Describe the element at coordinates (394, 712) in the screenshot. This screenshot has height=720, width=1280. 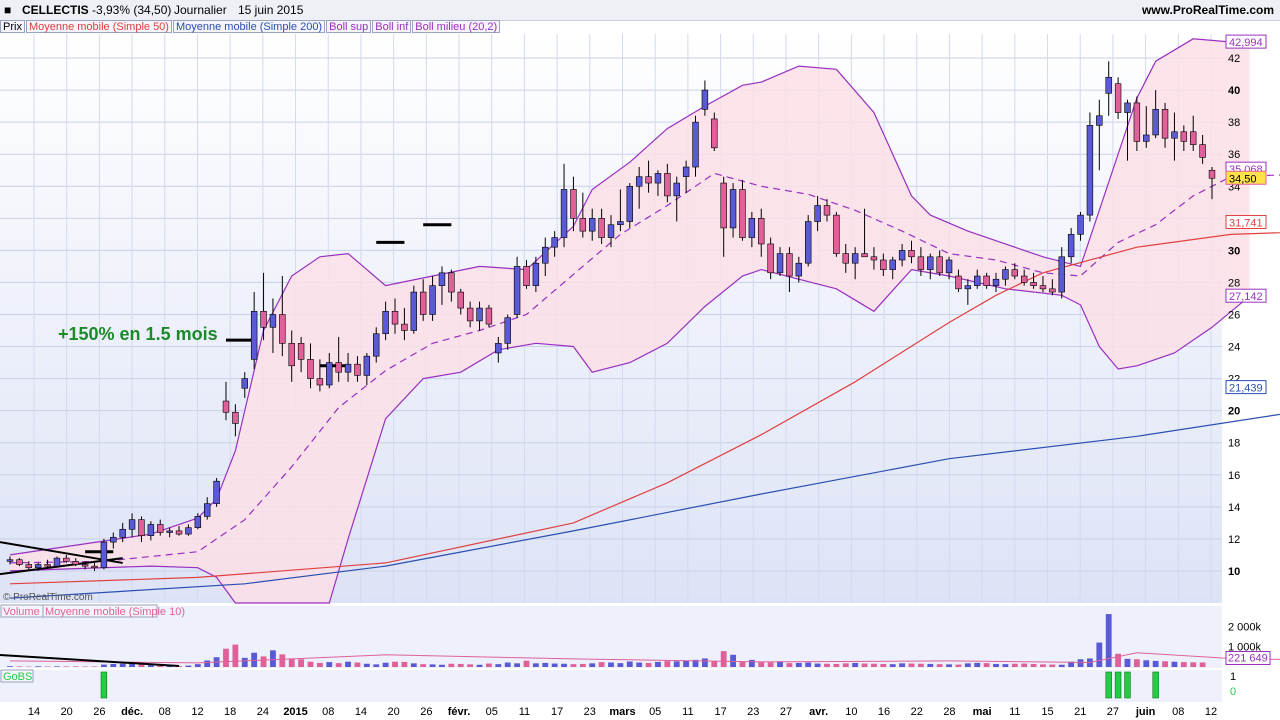
I see `x-tick-label: 20` at that location.